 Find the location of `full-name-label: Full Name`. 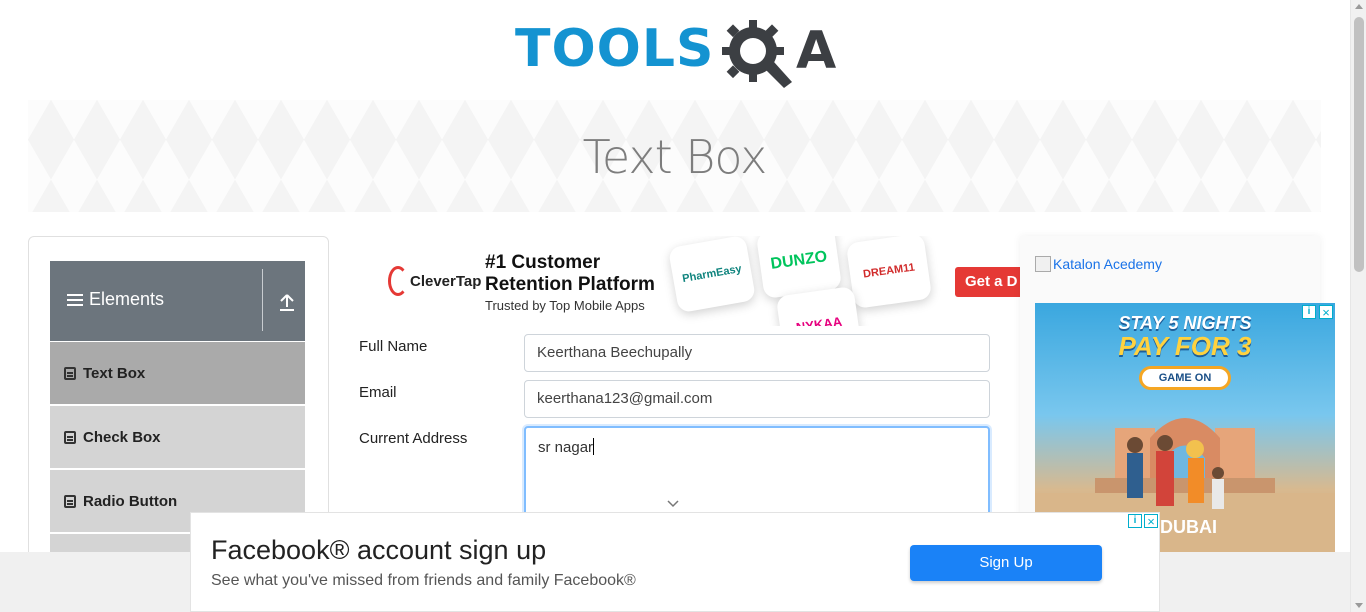

full-name-label: Full Name is located at coordinates (393, 346).